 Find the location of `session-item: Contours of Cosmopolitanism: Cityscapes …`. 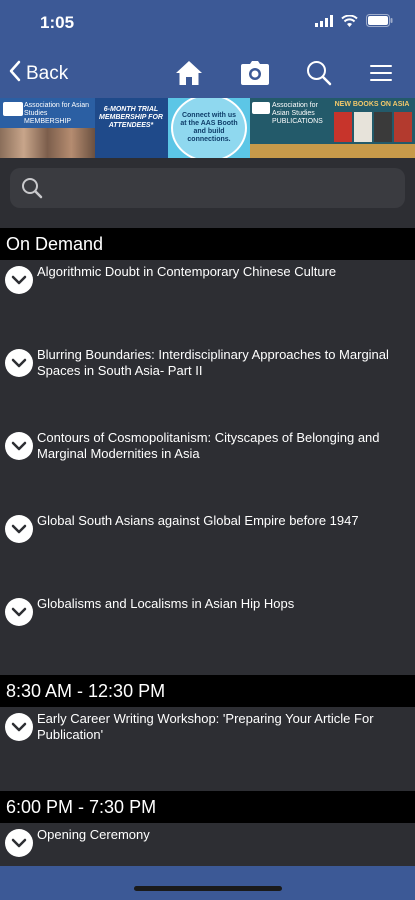

session-item: Contours of Cosmopolitanism: Cityscapes … is located at coordinates (207, 444).